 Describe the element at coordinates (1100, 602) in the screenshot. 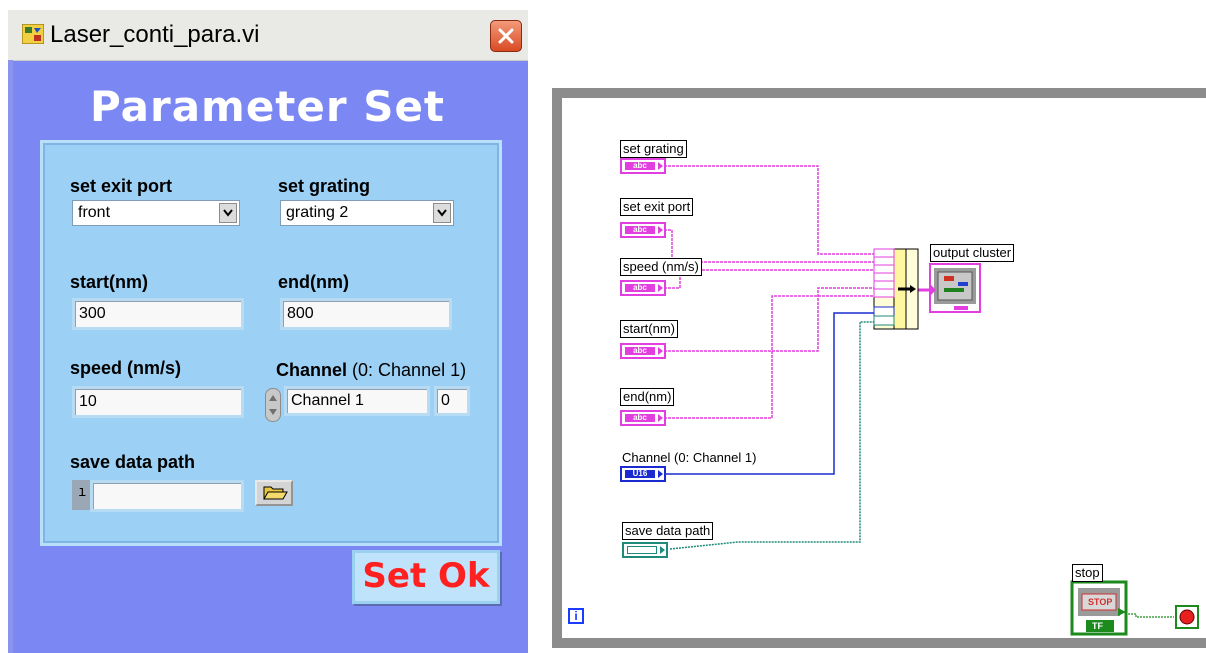

I see `stop-button-text: STOP` at that location.